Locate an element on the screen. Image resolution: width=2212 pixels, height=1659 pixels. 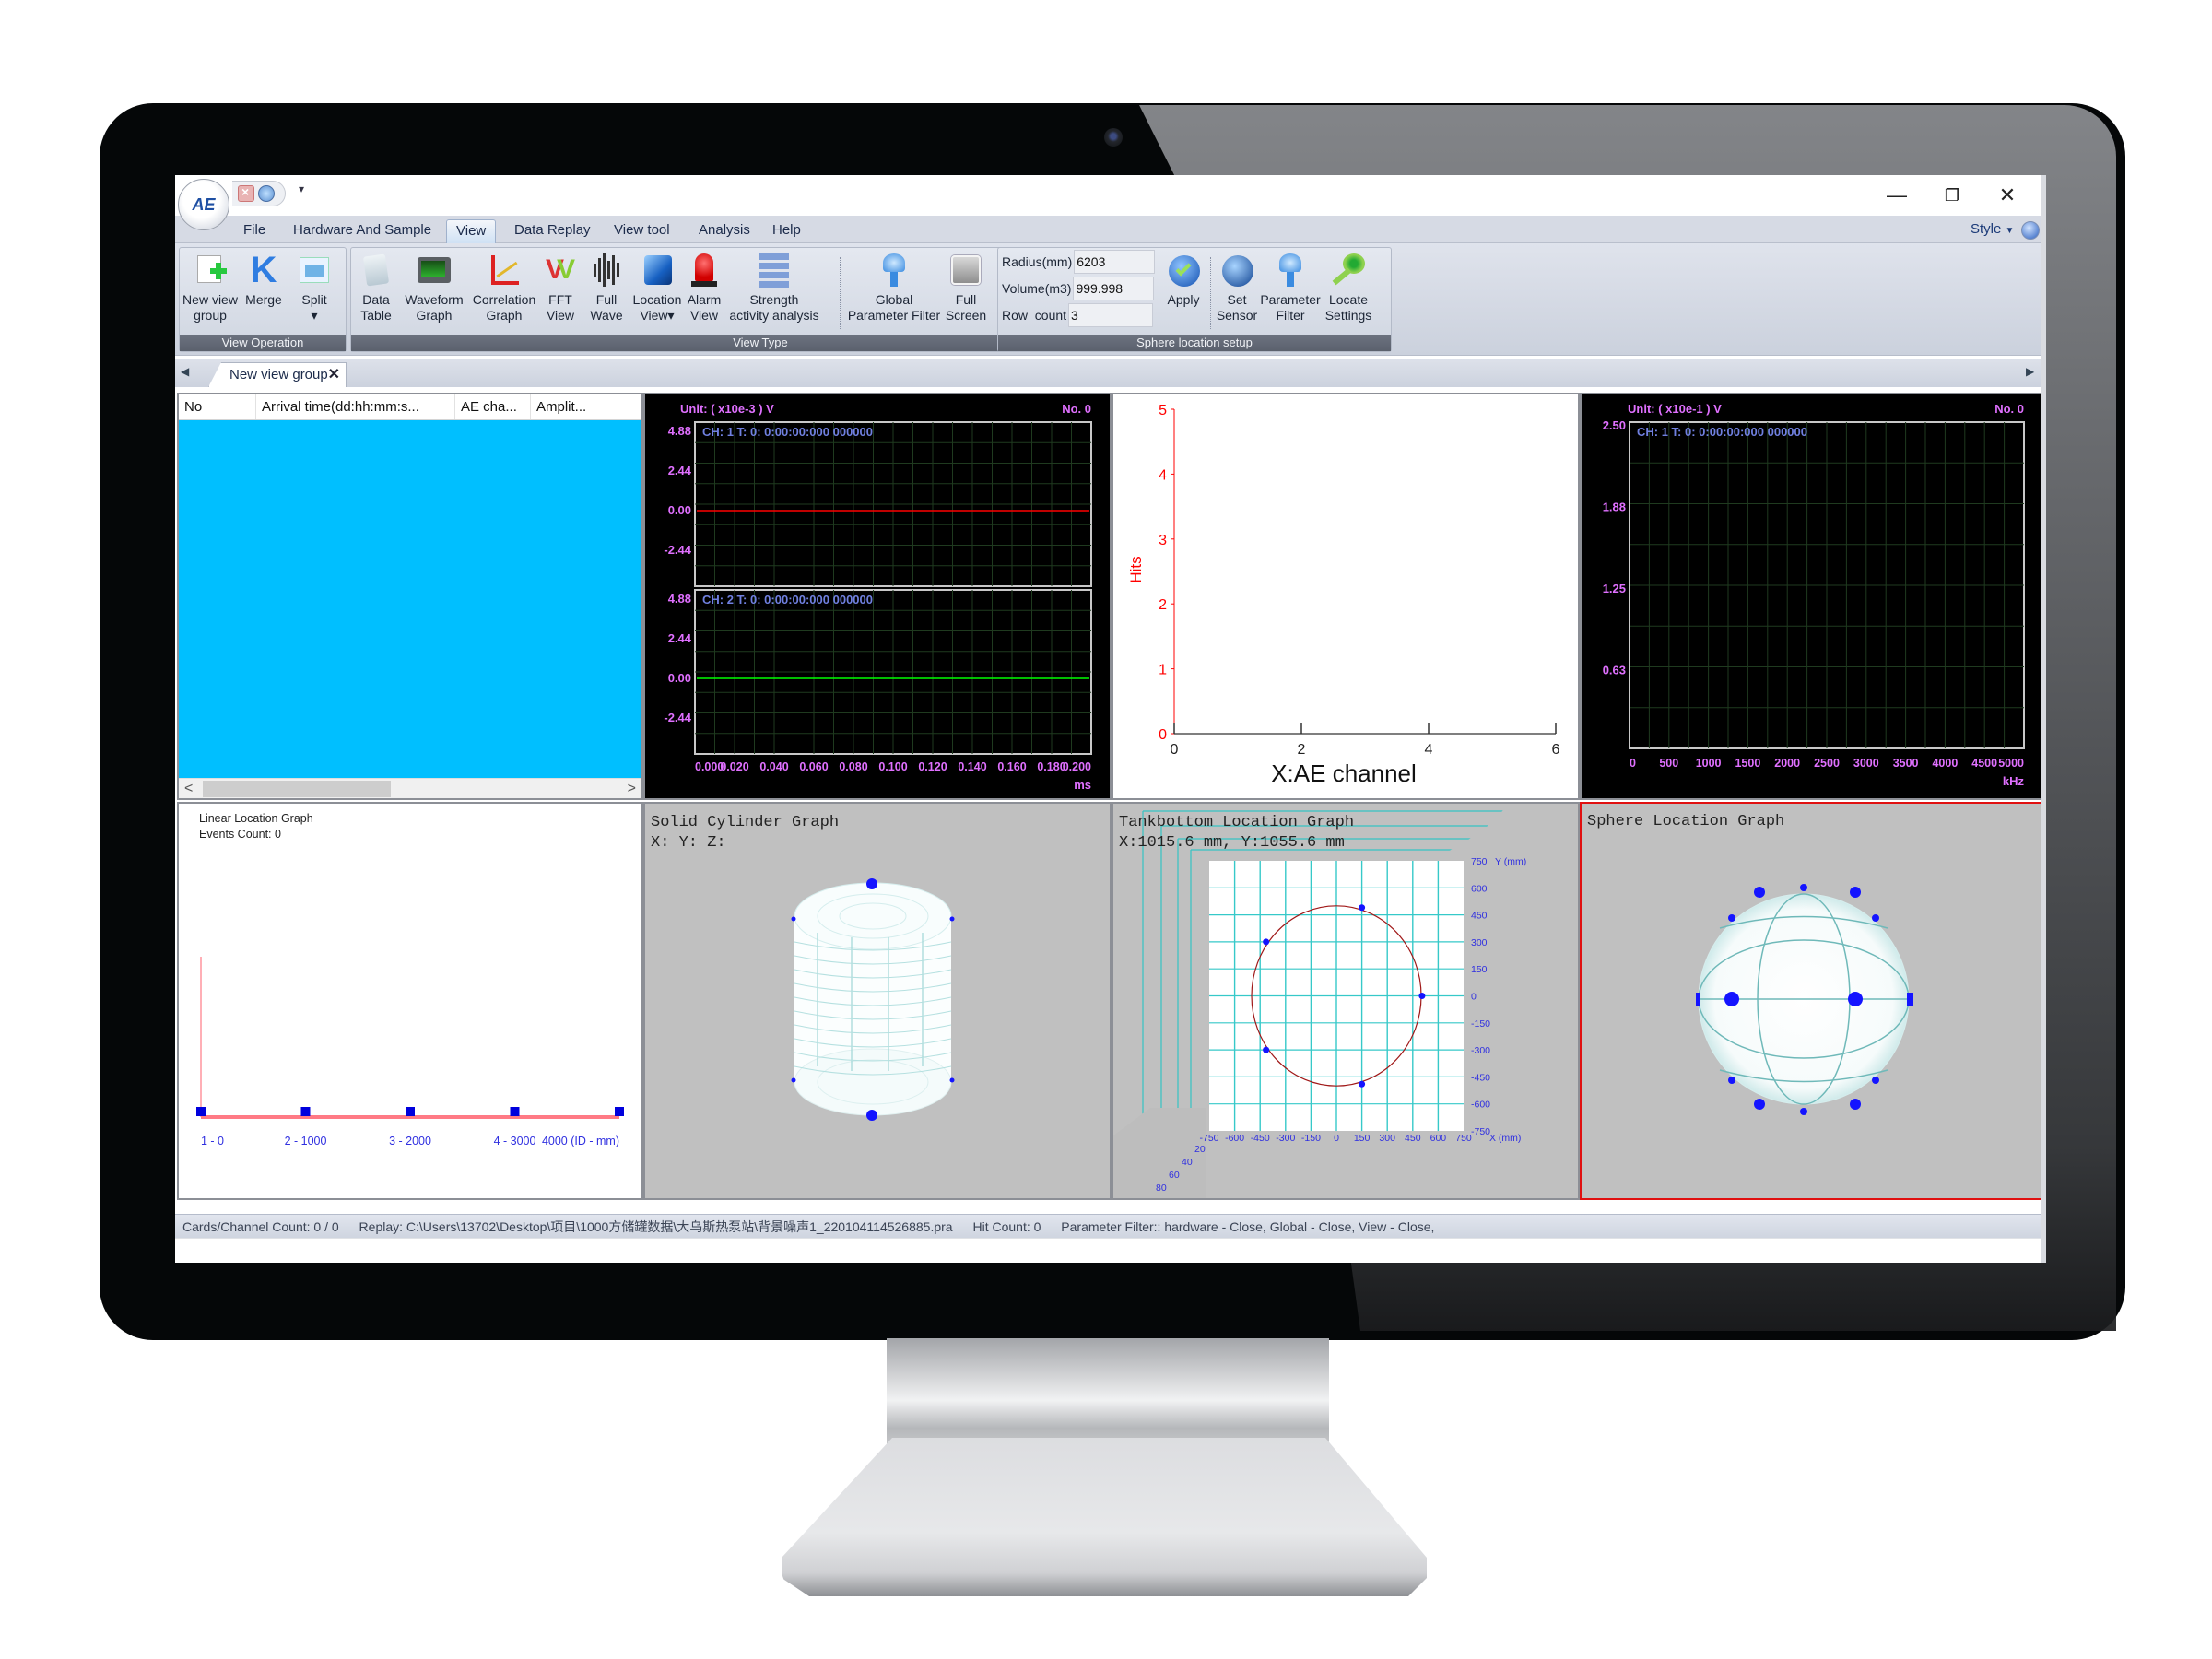
scroll-right-icon: ▶ is located at coordinates (2030, 371).